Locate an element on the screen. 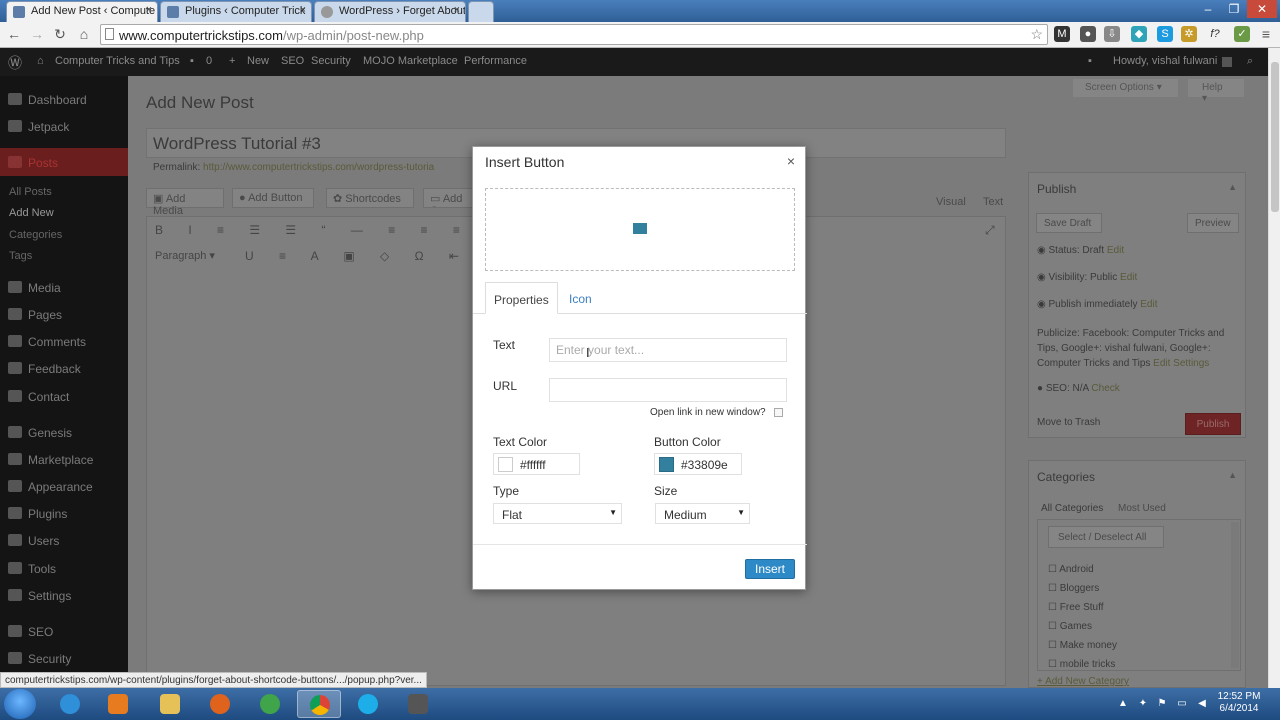 This screenshot has height=720, width=1280. function-icon: f? is located at coordinates (1215, 34).